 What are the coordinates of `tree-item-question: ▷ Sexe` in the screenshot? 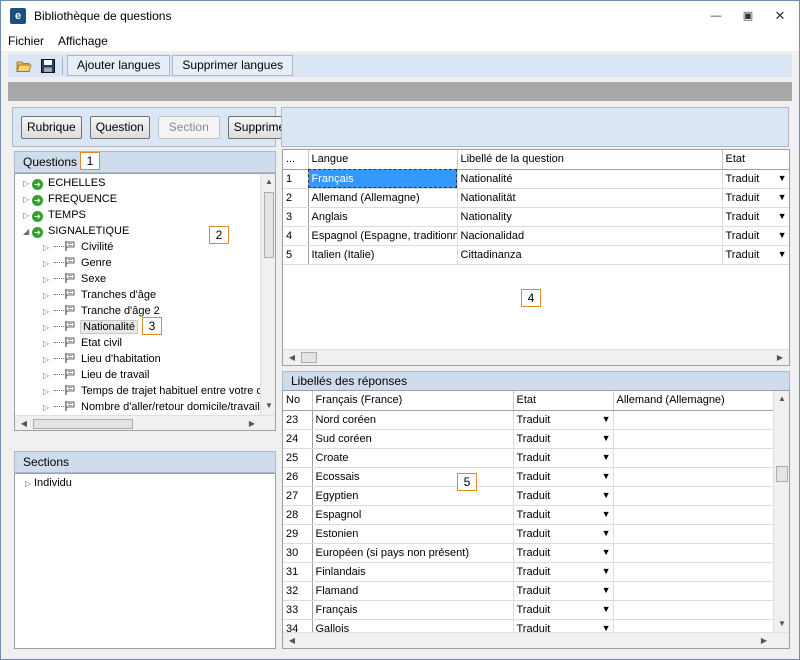 It's located at (74, 279).